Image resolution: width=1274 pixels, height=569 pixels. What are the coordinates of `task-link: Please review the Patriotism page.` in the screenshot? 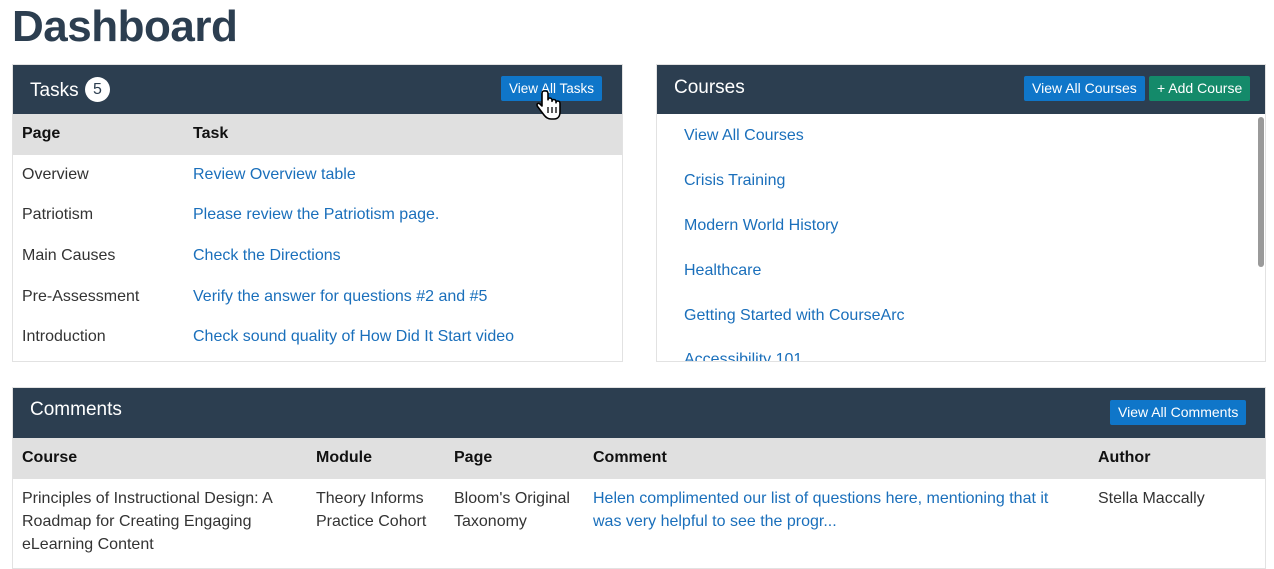 It's located at (316, 215).